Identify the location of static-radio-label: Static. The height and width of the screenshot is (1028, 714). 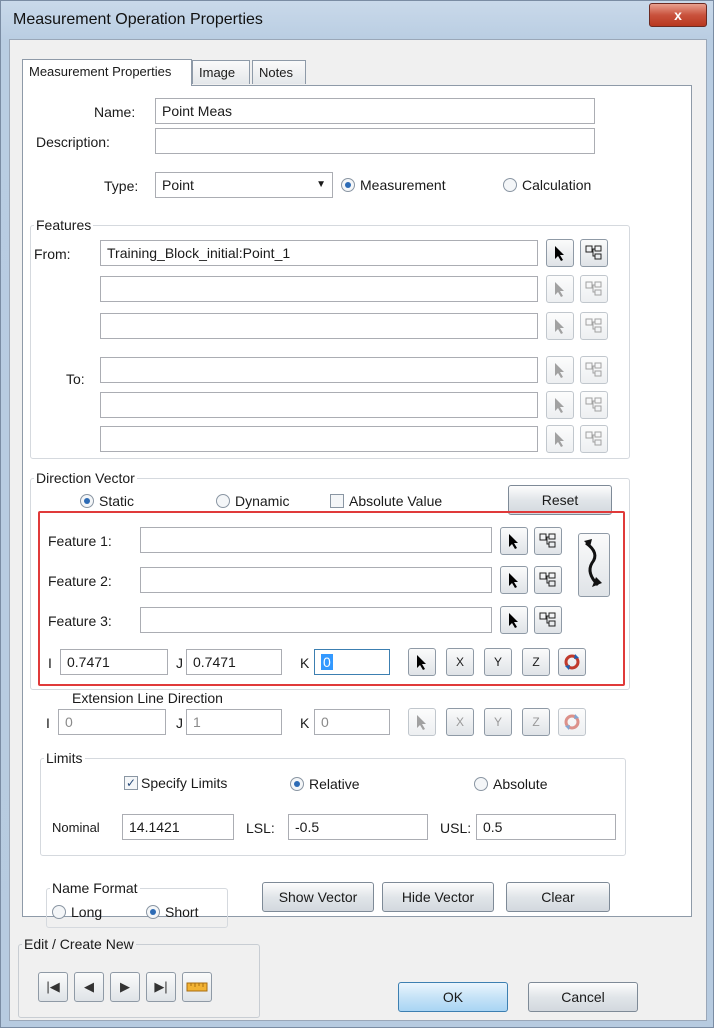
(117, 501).